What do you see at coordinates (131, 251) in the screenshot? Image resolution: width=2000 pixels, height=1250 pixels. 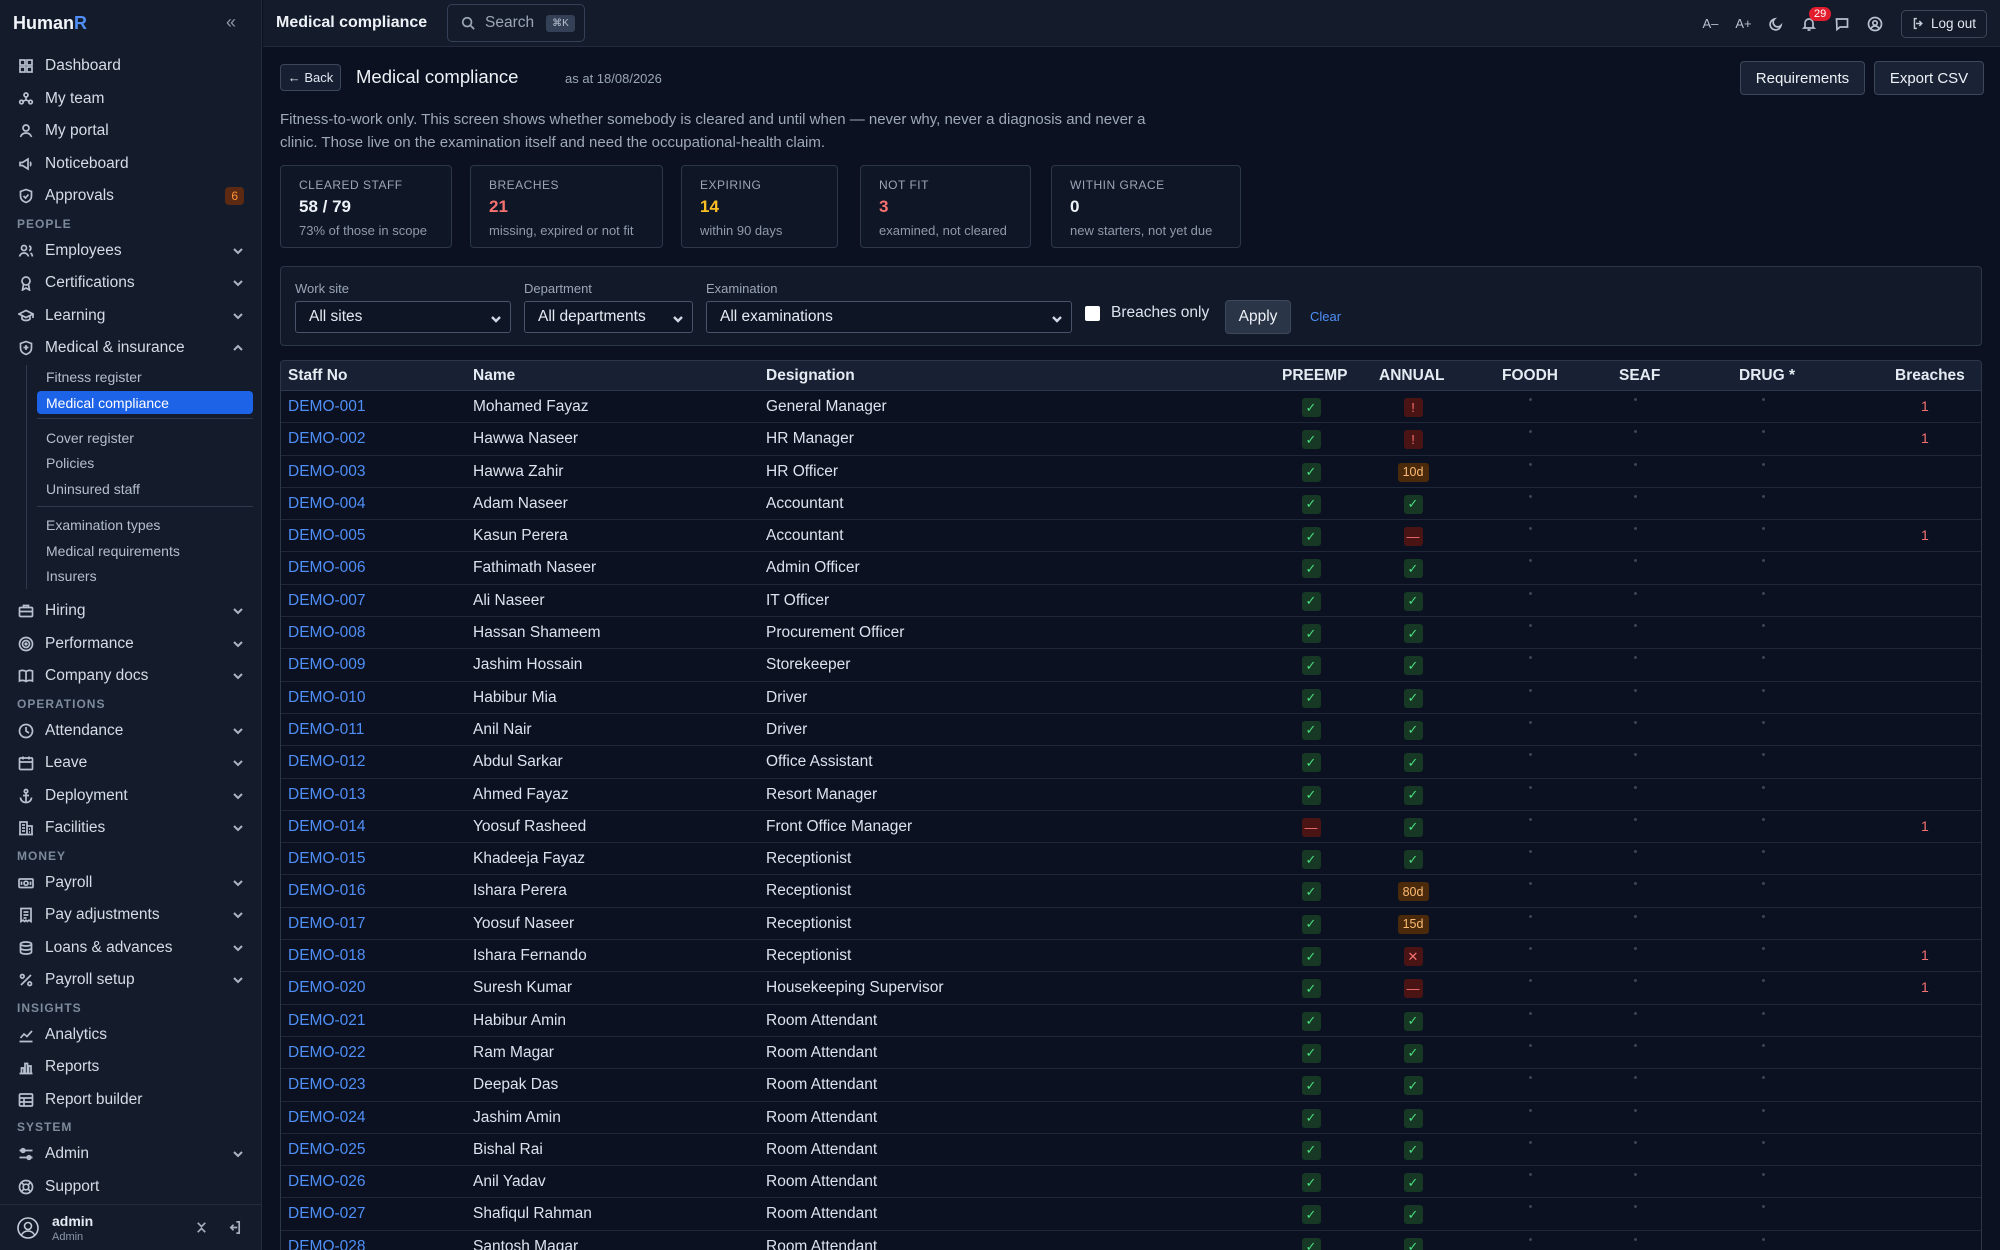 I see `sidebar-item-employees: Employees` at bounding box center [131, 251].